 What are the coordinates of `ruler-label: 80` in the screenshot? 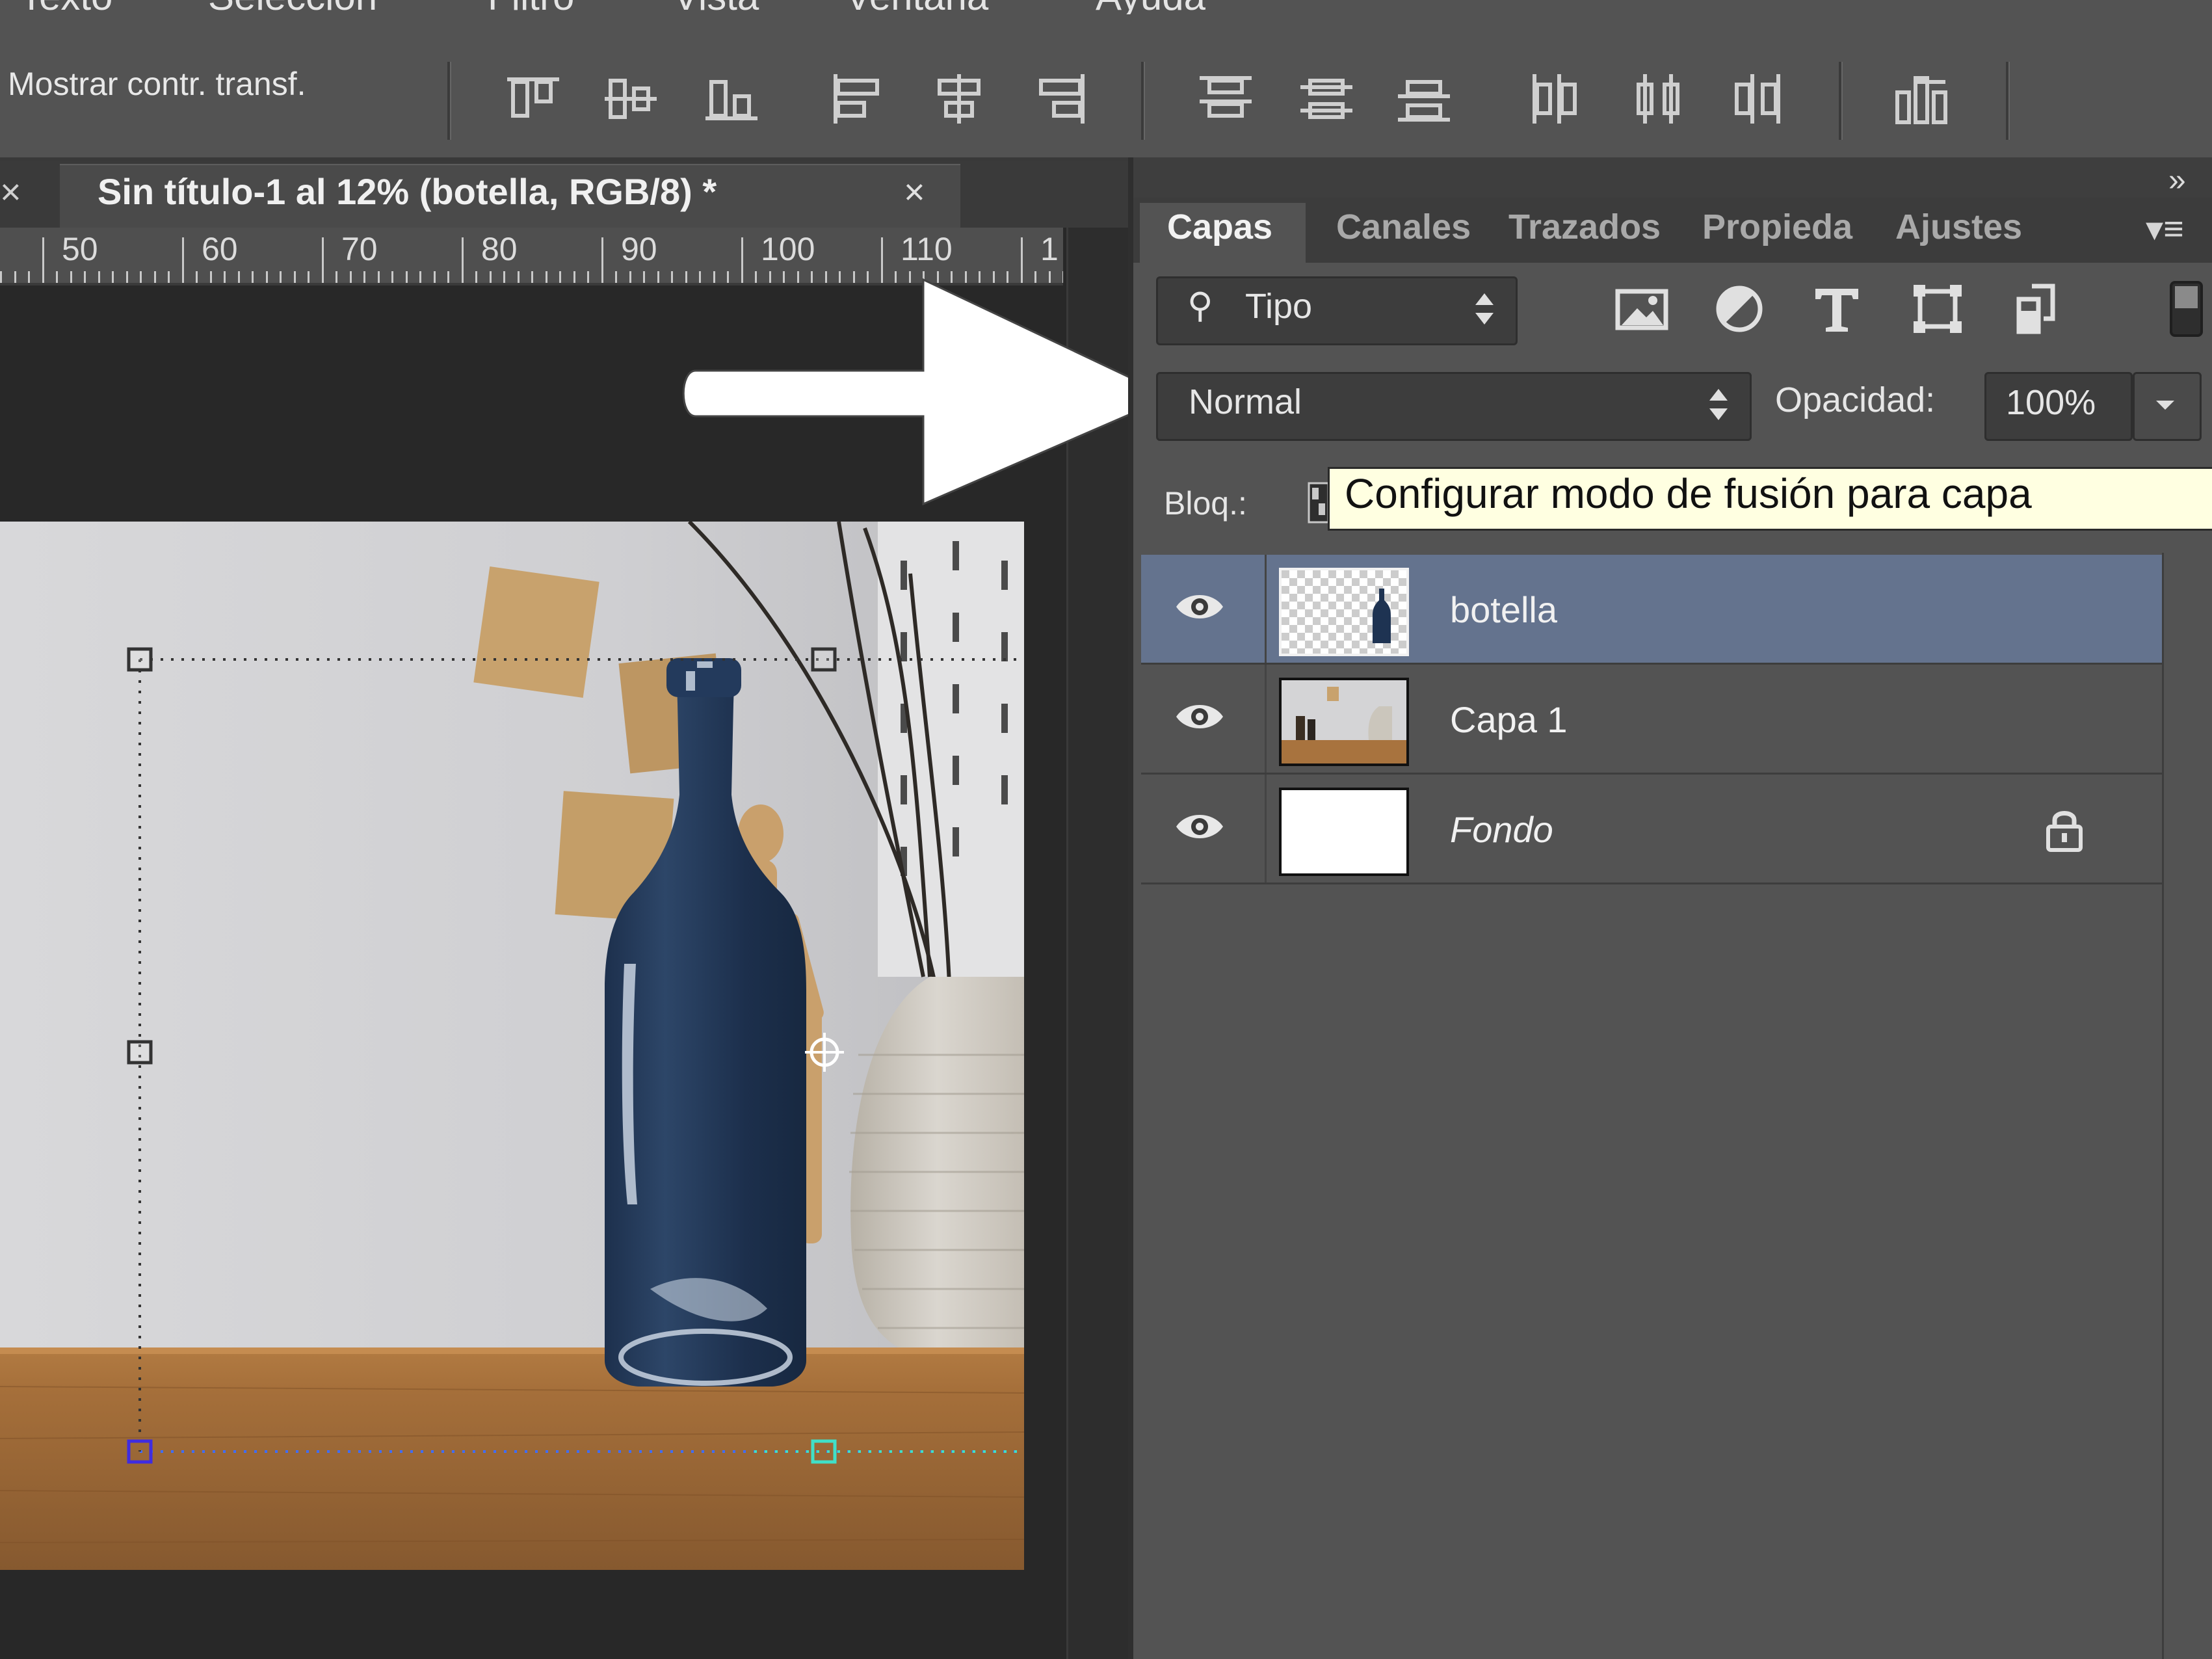 It's located at (499, 249).